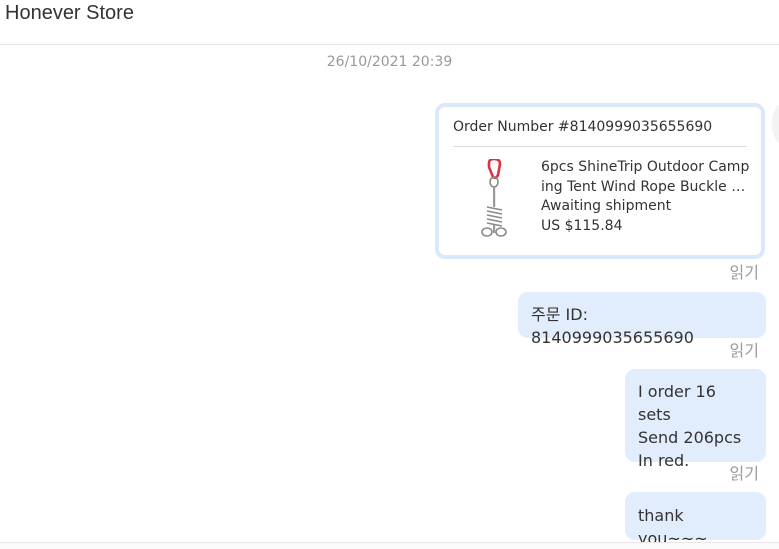 Image resolution: width=779 pixels, height=549 pixels. What do you see at coordinates (642, 319) in the screenshot?
I see `message-bubble-order-id: 주문 ID: 8140999035655690` at bounding box center [642, 319].